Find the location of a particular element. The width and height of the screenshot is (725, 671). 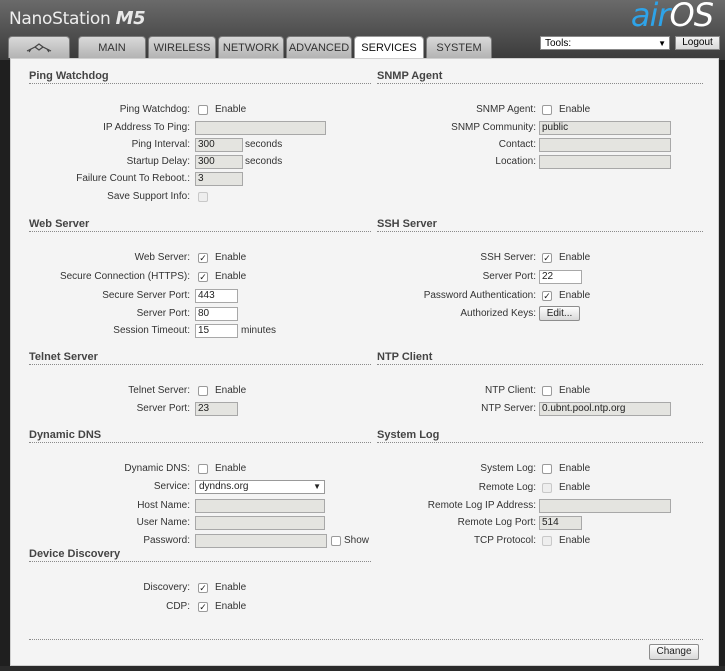

snmp-agent-checkbox is located at coordinates (547, 110).